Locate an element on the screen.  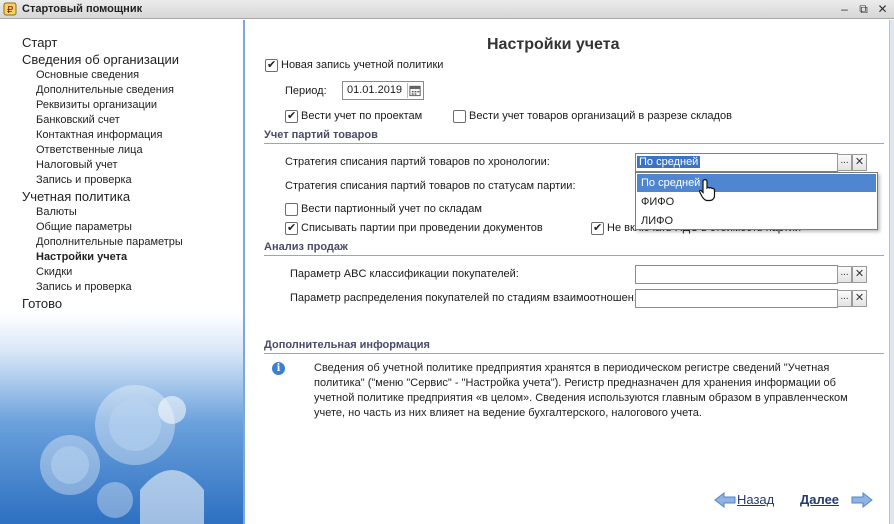
sidebar-item-discounts: Скидки is located at coordinates (54, 272).